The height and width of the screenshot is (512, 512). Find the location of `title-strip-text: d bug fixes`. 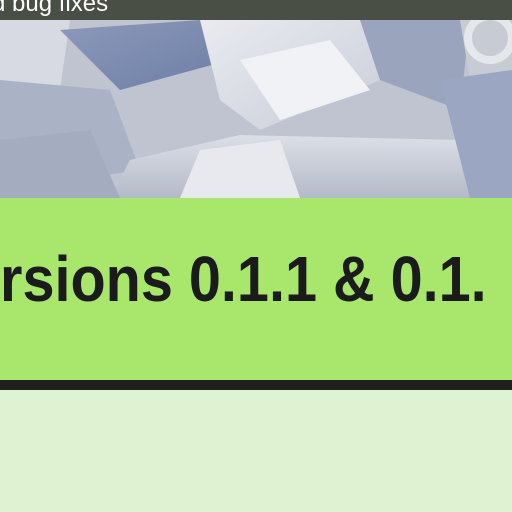

title-strip-text: d bug fixes is located at coordinates (54, 8).